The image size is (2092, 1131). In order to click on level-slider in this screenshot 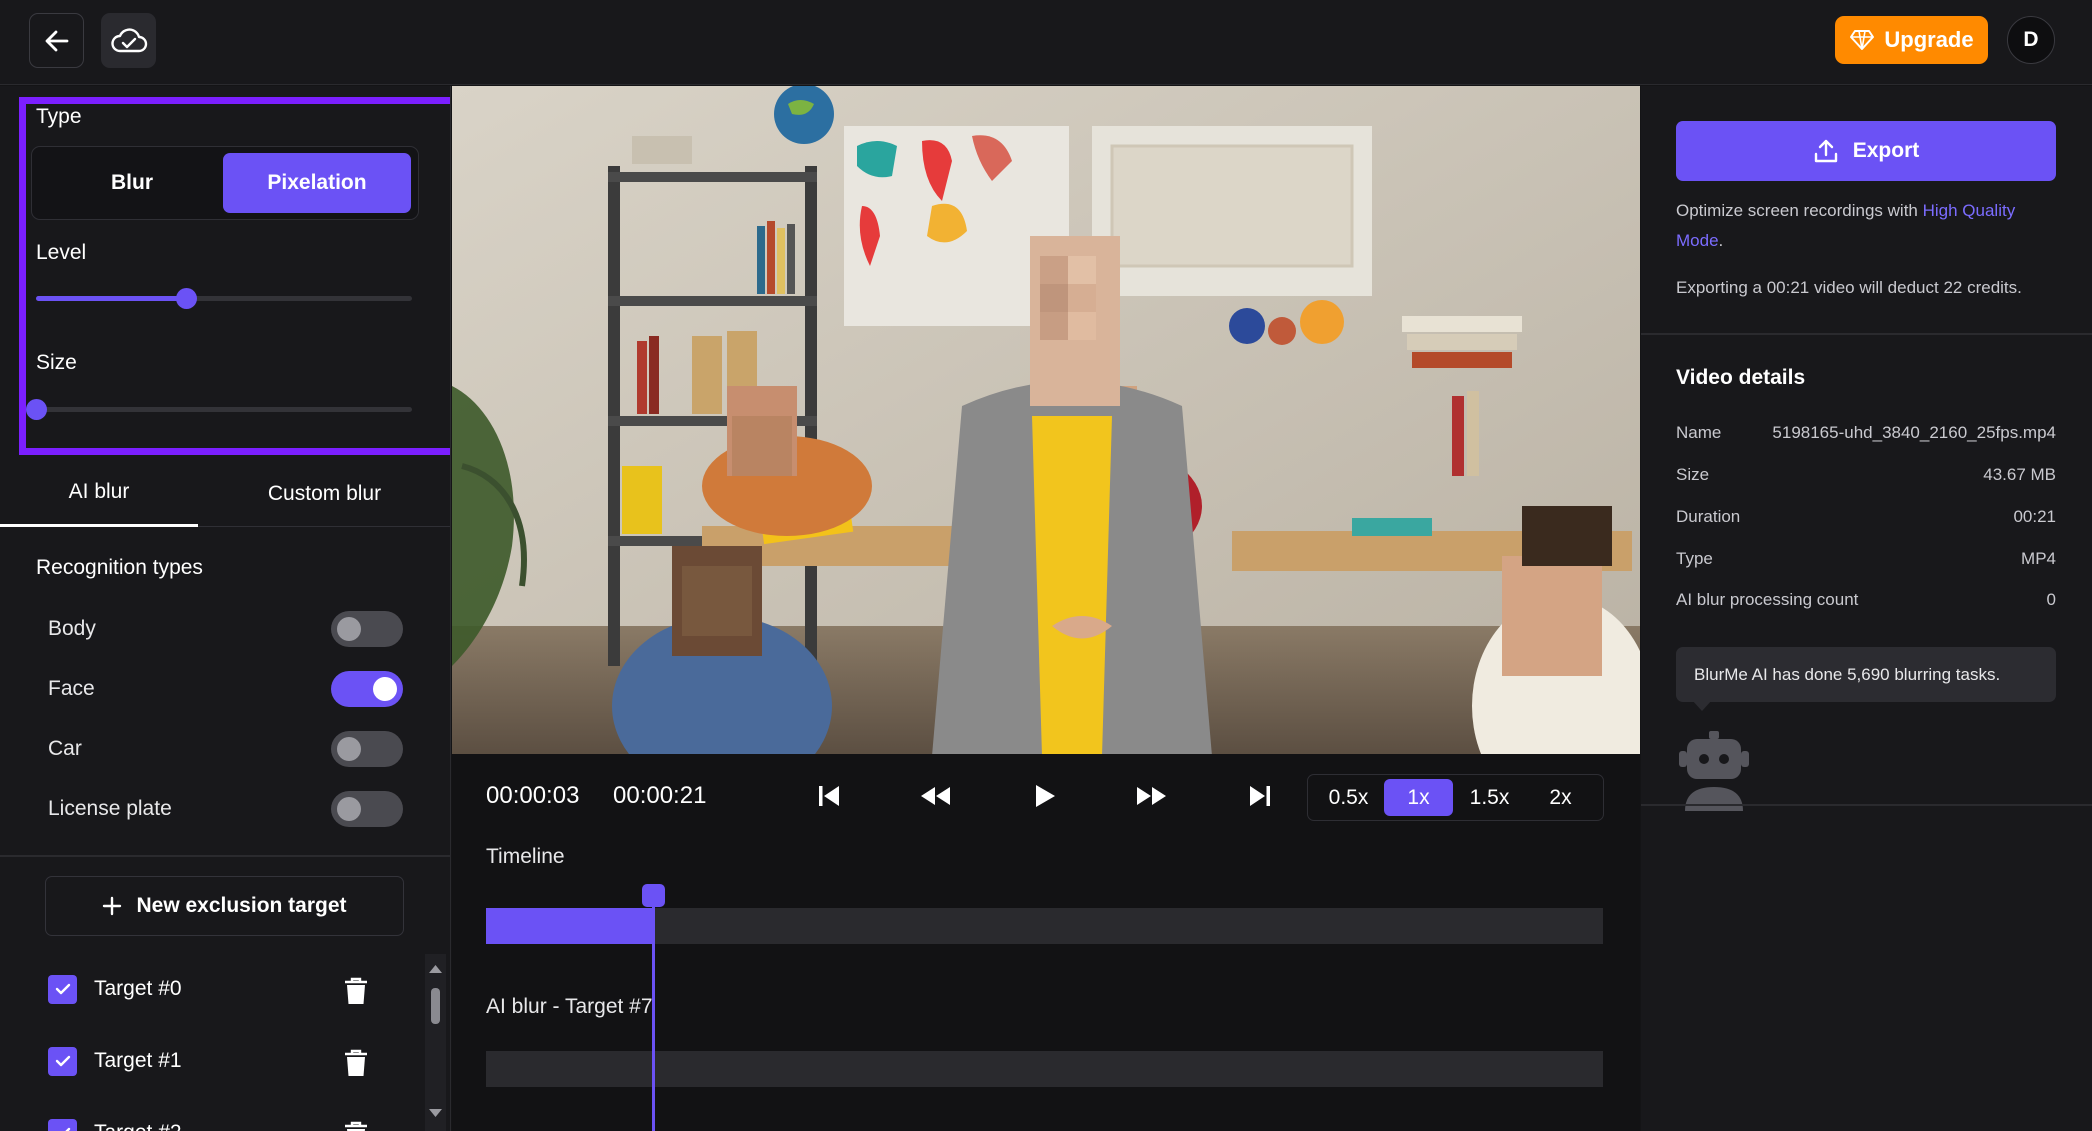, I will do `click(224, 298)`.